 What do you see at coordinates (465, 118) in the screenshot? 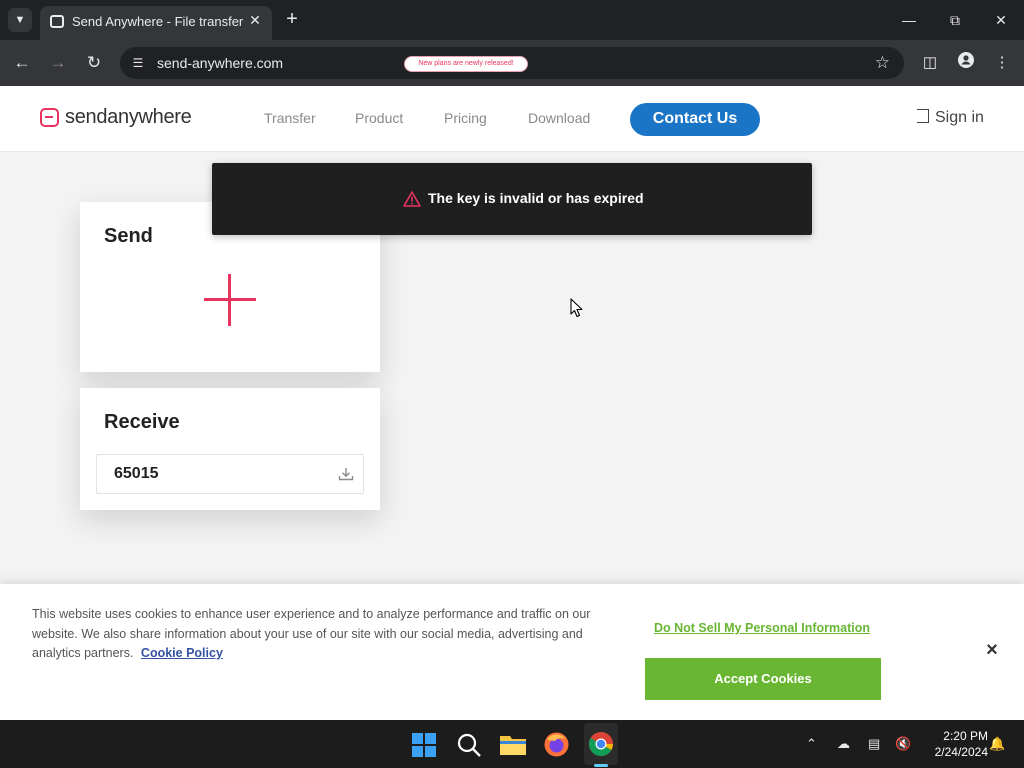
I see `nav-pricing: Pricing` at bounding box center [465, 118].